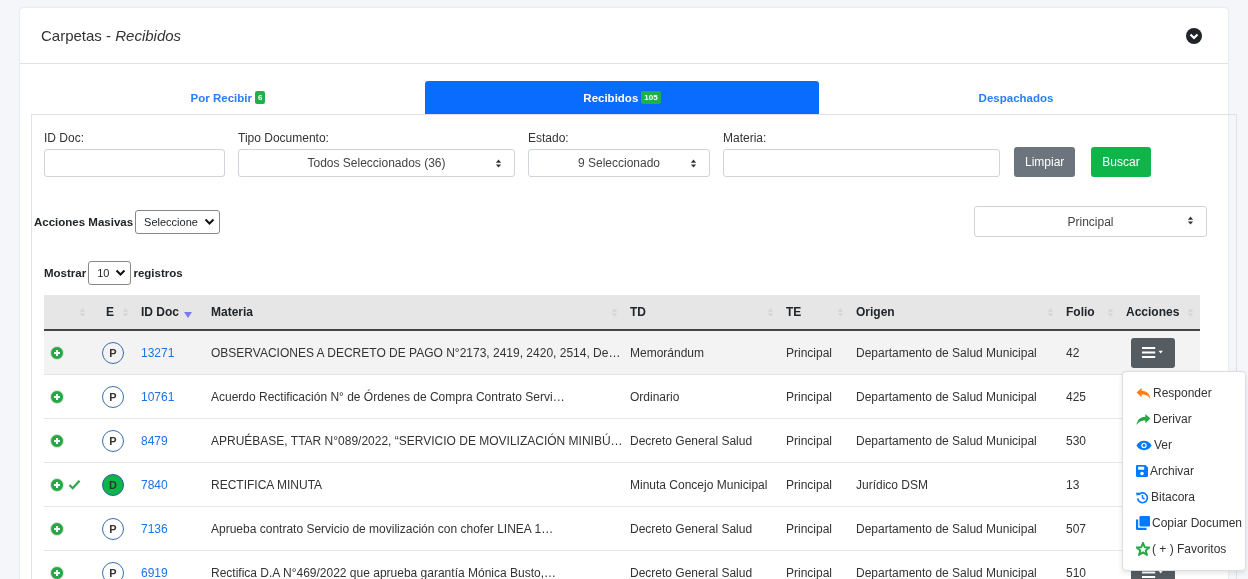 The image size is (1248, 579). I want to click on column-header: TE, so click(794, 312).